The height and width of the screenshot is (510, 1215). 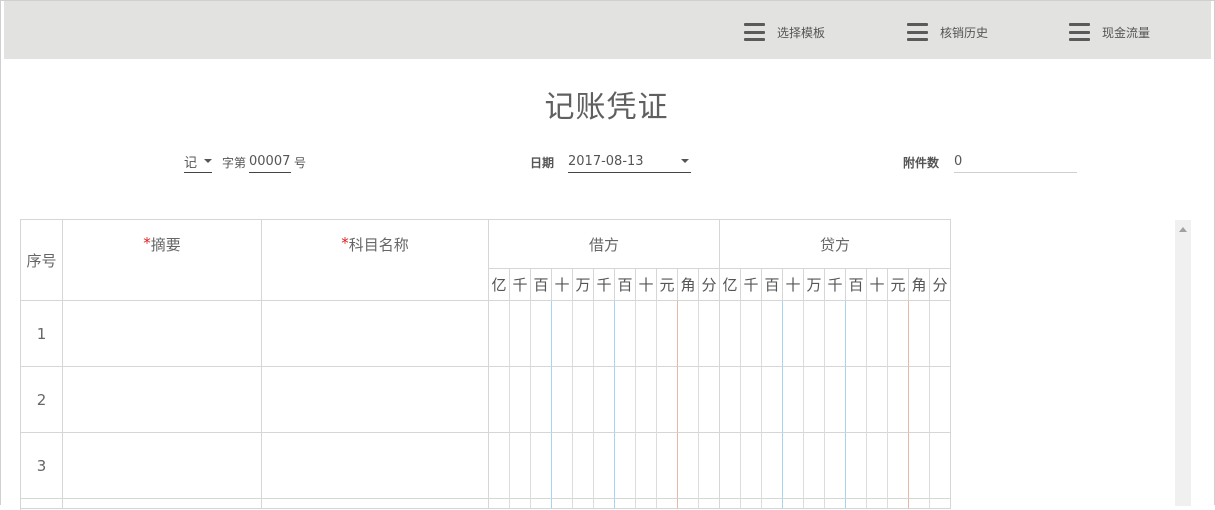 I want to click on select-template-button: 选择模板, so click(x=784, y=32).